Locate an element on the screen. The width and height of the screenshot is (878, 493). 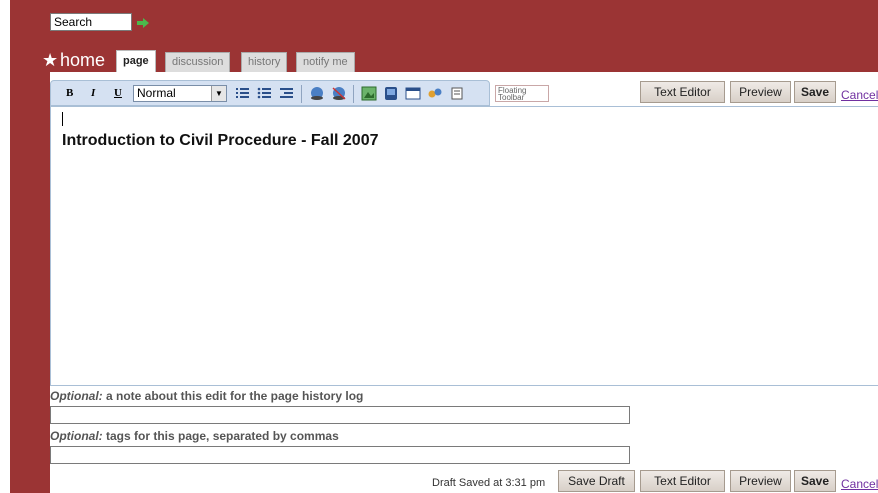
format-select-value: Normal is located at coordinates (156, 93).